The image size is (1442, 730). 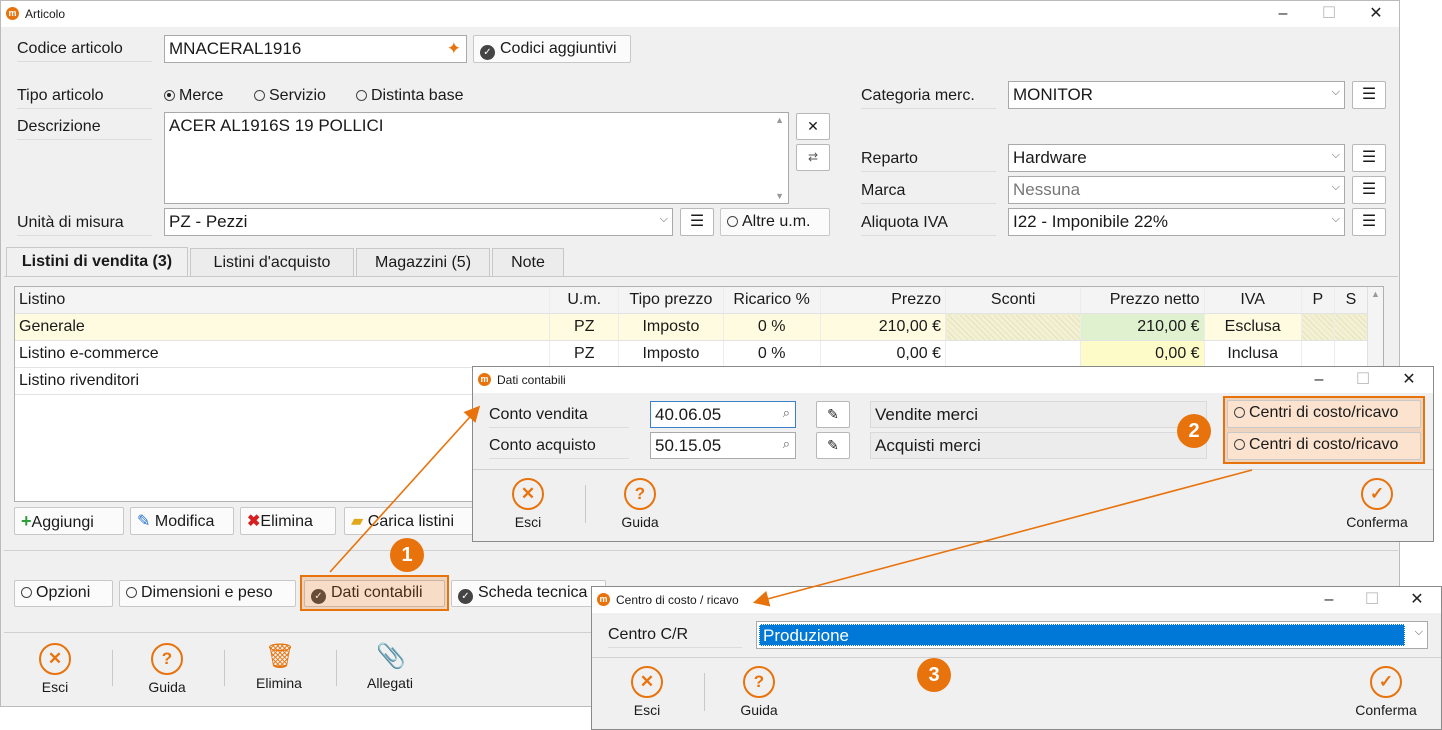 I want to click on categoria-label: Categoria merc., so click(x=928, y=98).